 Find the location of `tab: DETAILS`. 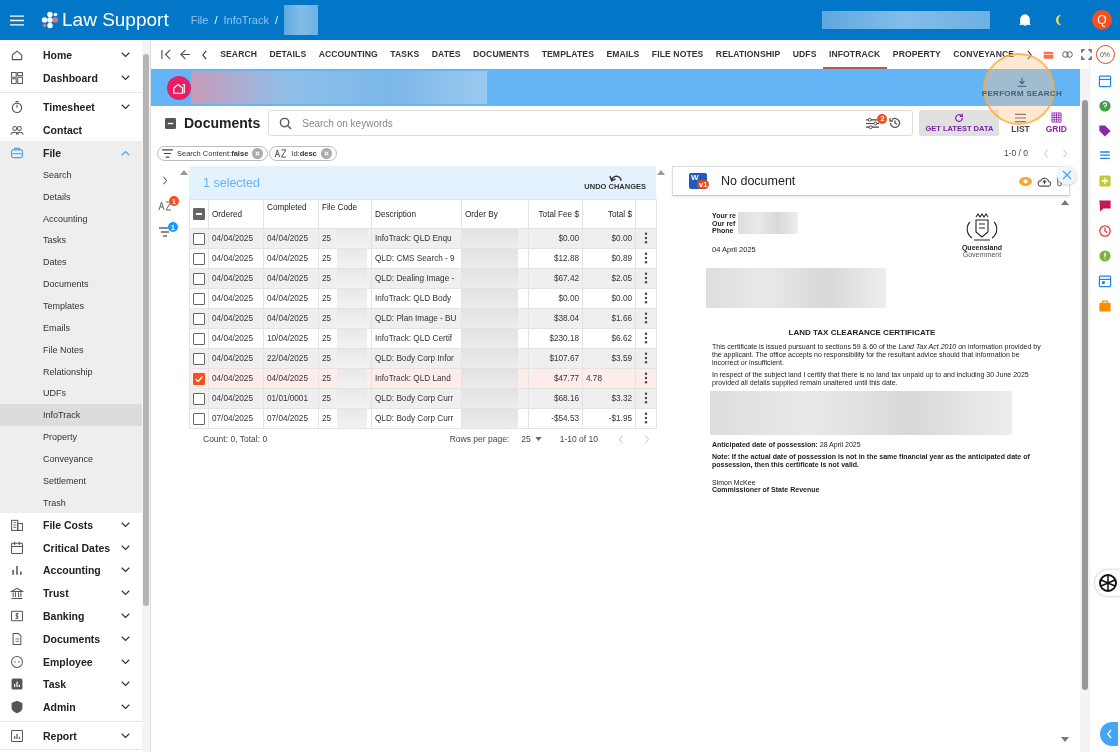

tab: DETAILS is located at coordinates (288, 54).